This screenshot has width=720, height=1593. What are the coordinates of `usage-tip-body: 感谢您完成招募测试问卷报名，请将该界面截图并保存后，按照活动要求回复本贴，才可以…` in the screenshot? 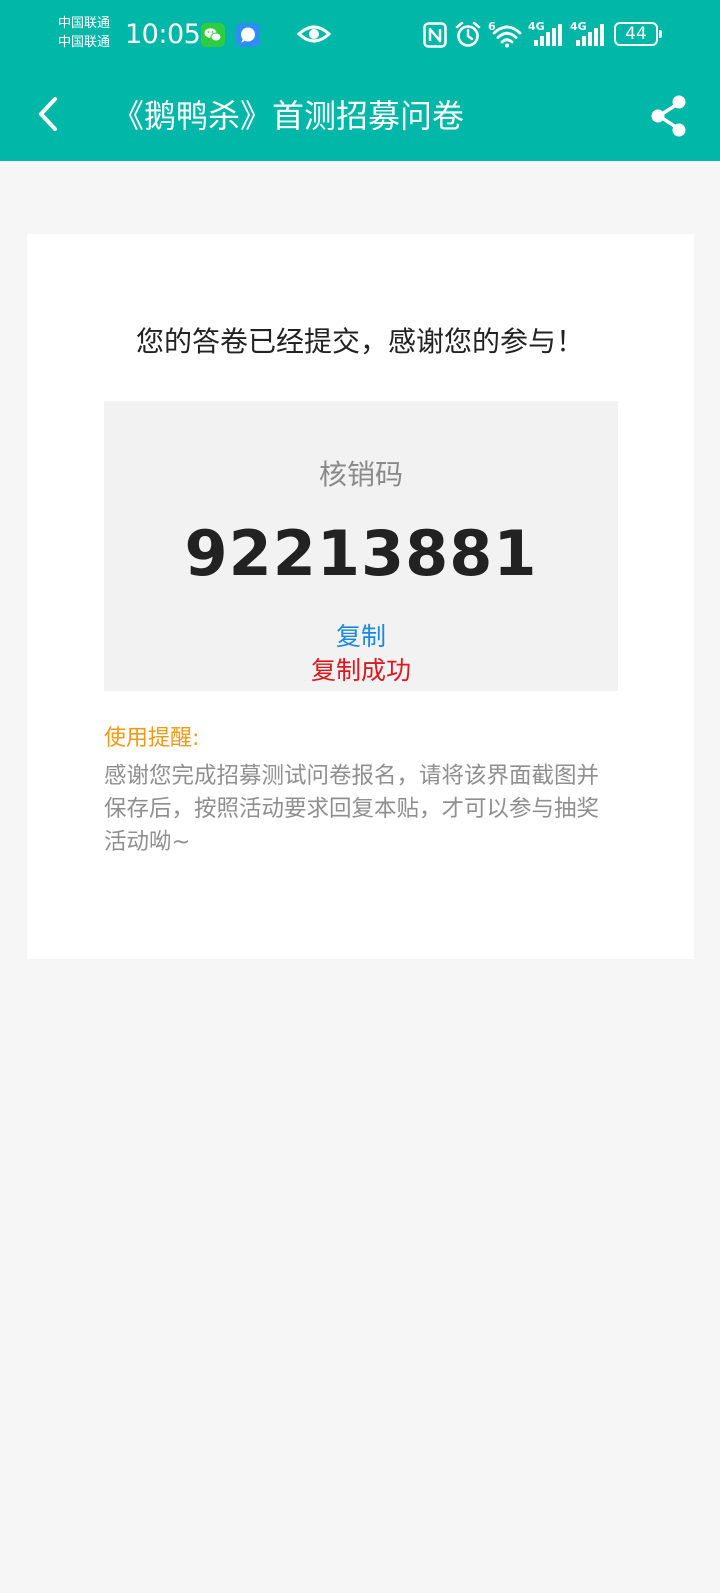 It's located at (352, 809).